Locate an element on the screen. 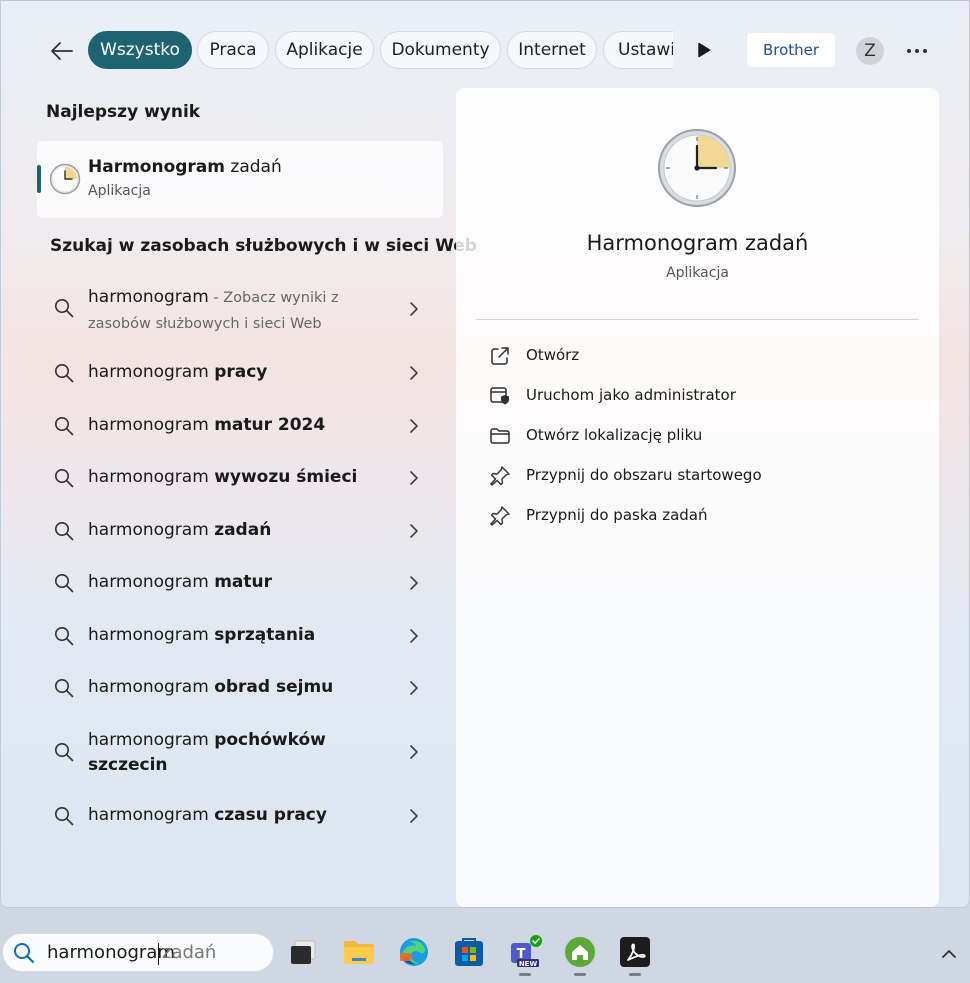 This screenshot has height=983, width=970. back-button is located at coordinates (62, 51).